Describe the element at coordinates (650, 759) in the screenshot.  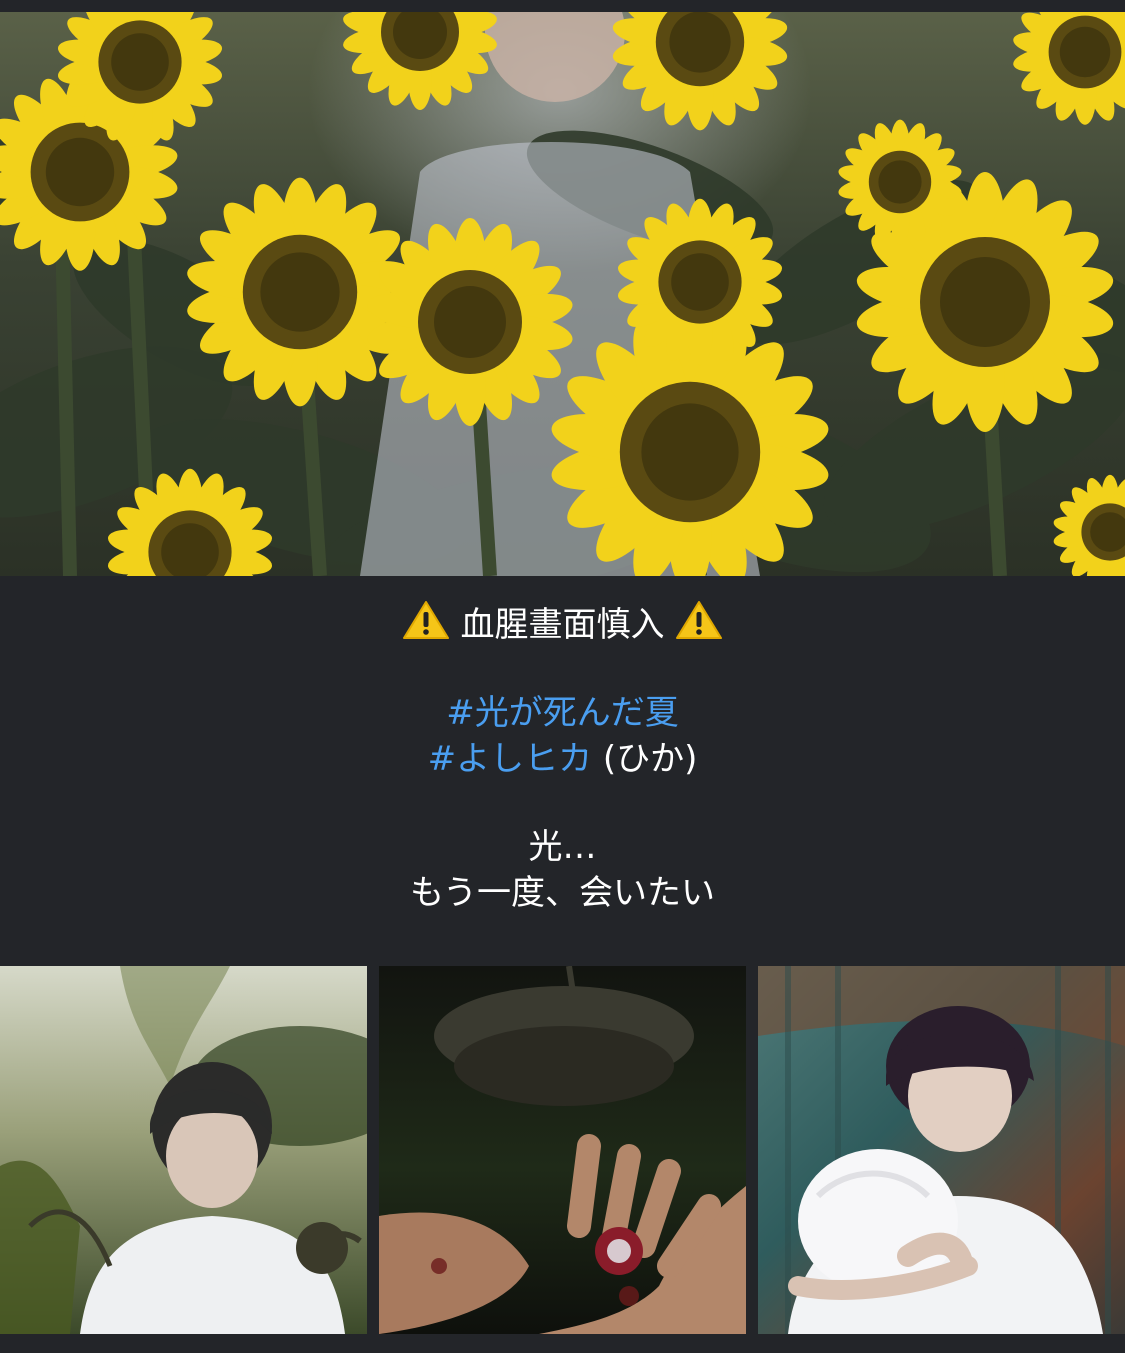
I see `hashtag-suffix: (ひか)` at that location.